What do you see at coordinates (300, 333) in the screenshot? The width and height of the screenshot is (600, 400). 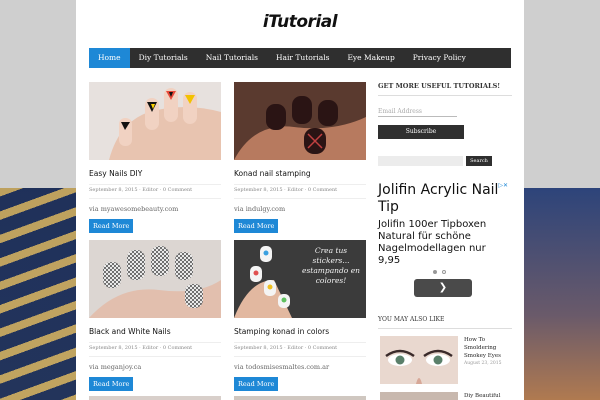 I see `post-title: Stamping konad in colors` at bounding box center [300, 333].